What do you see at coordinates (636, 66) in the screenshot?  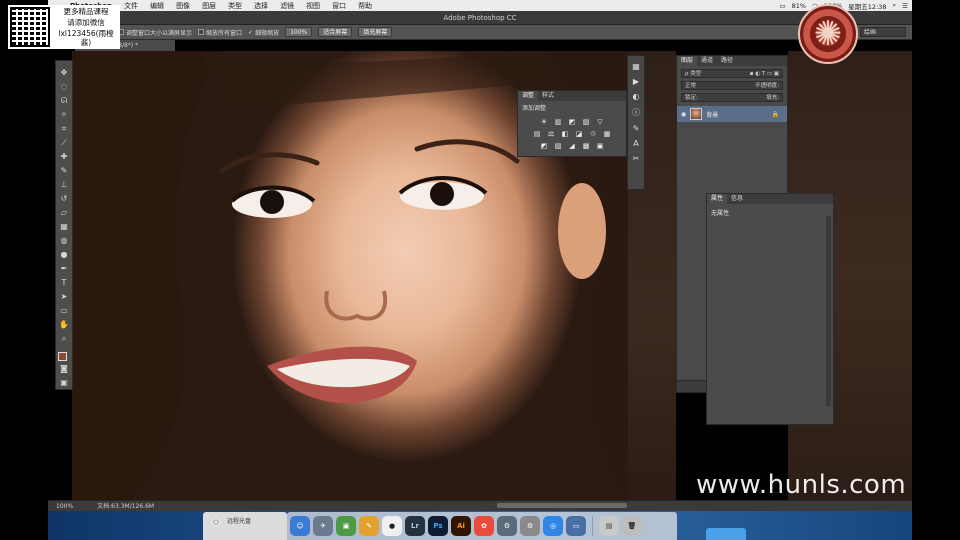 I see `history-panel-icon: ▦` at bounding box center [636, 66].